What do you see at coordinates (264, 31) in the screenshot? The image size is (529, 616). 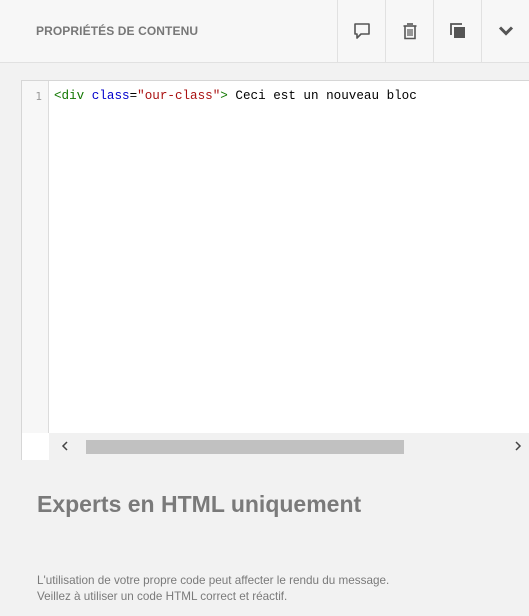 I see `panel-header: PROPRIÉTÉS DE CONTENU` at bounding box center [264, 31].